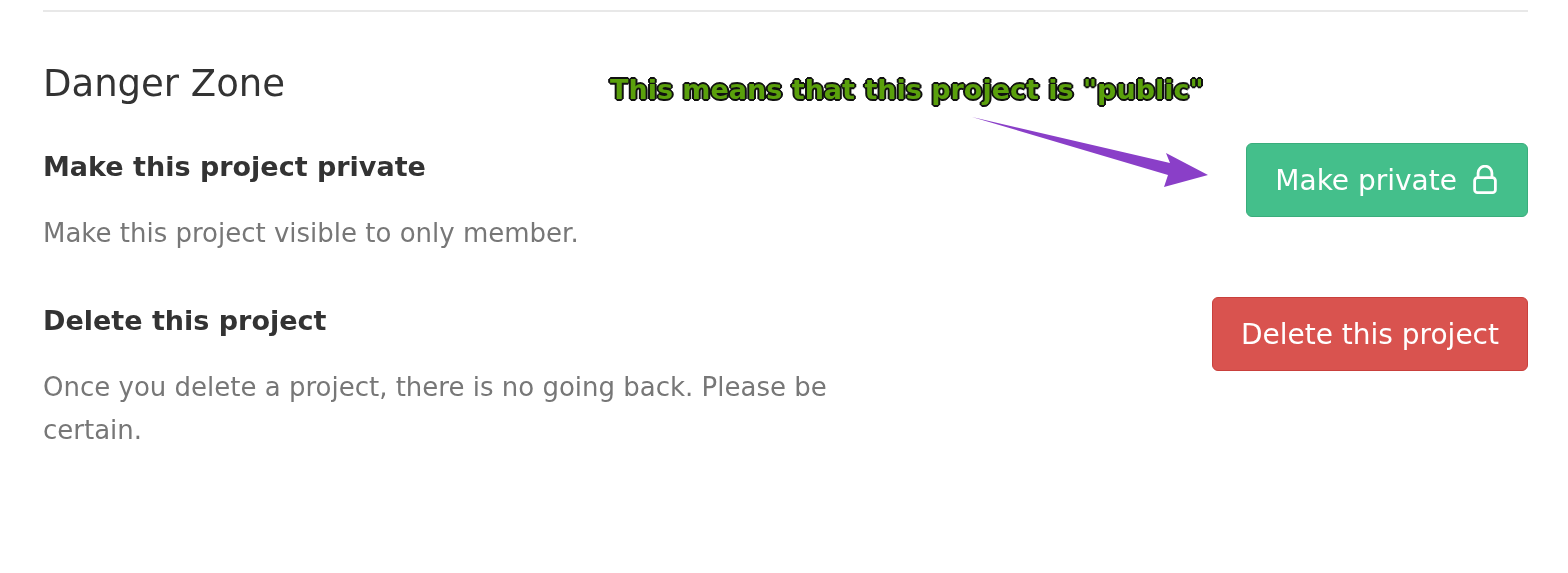 The width and height of the screenshot is (1568, 573). I want to click on delete-button: Delete this project, so click(1369, 334).